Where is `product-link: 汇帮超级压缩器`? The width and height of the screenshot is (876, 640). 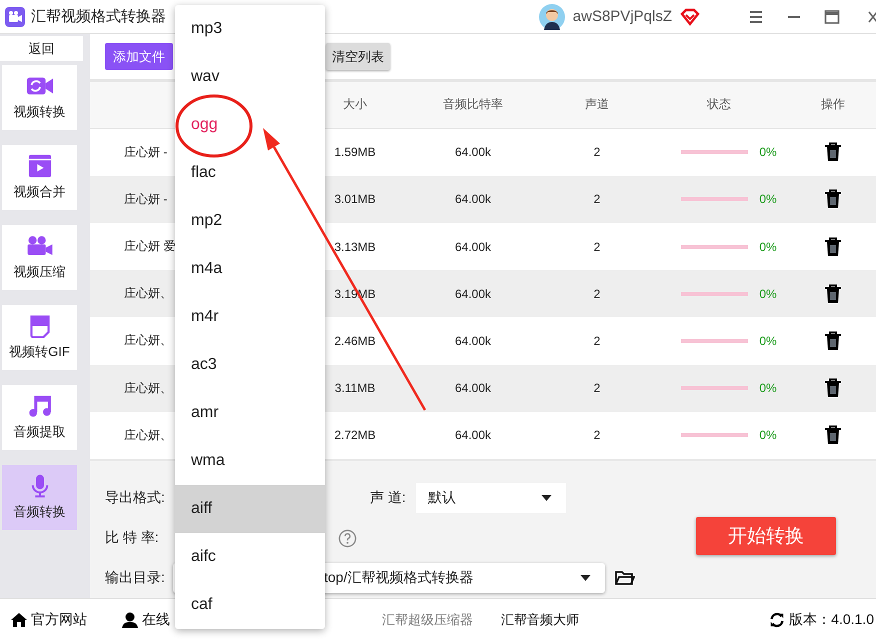
product-link: 汇帮超级压缩器 is located at coordinates (427, 619).